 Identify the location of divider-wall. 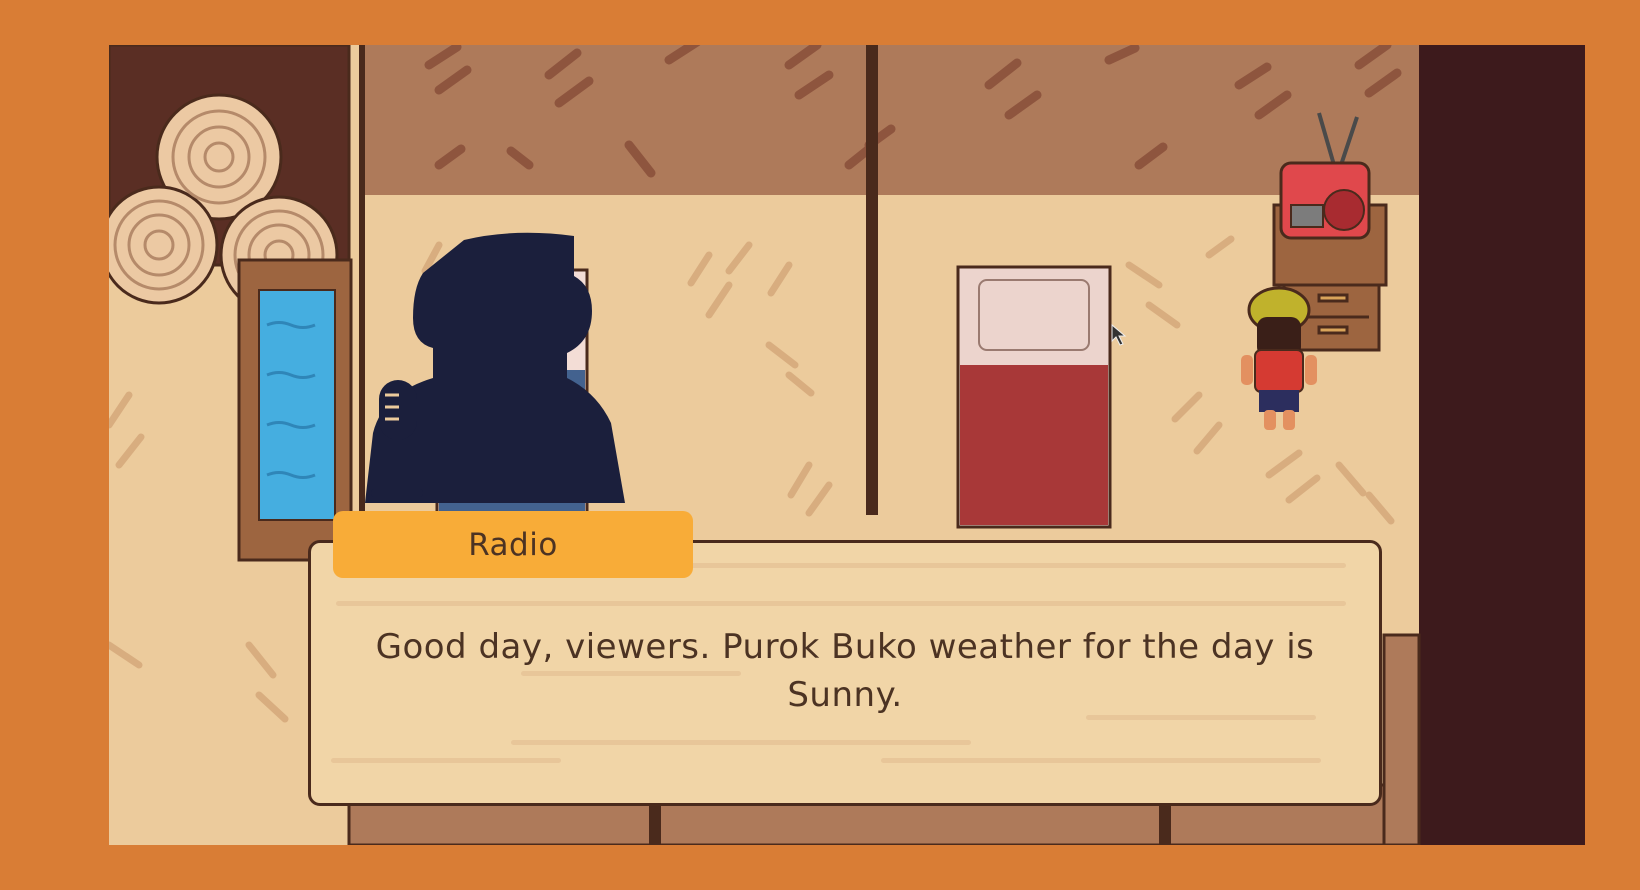
(872, 280).